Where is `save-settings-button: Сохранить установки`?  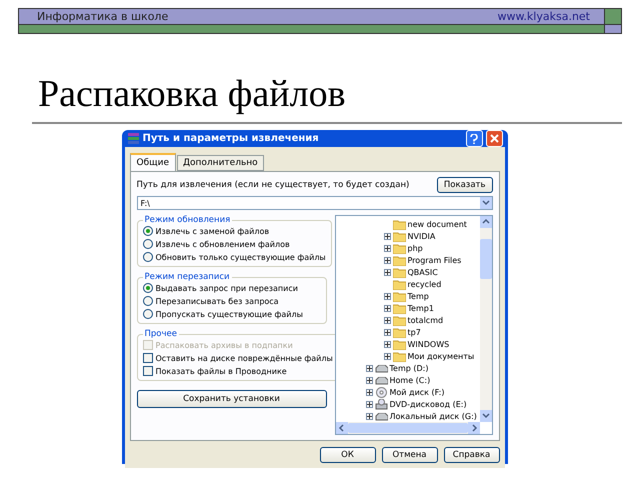
save-settings-button: Сохранить установки is located at coordinates (231, 399).